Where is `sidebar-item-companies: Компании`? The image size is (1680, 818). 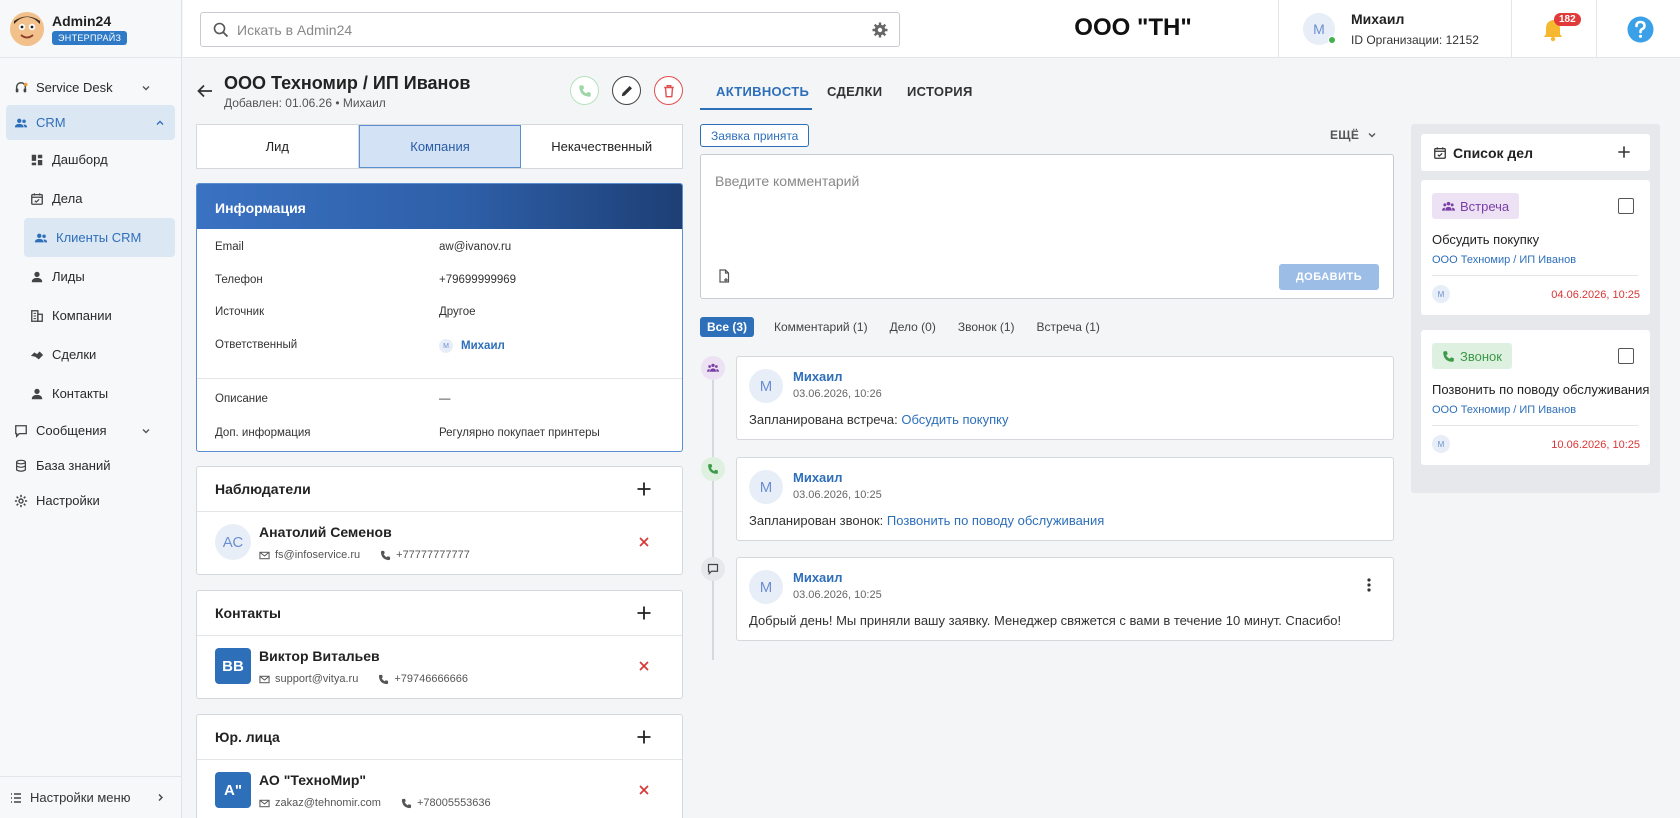 sidebar-item-companies: Компании is located at coordinates (90, 315).